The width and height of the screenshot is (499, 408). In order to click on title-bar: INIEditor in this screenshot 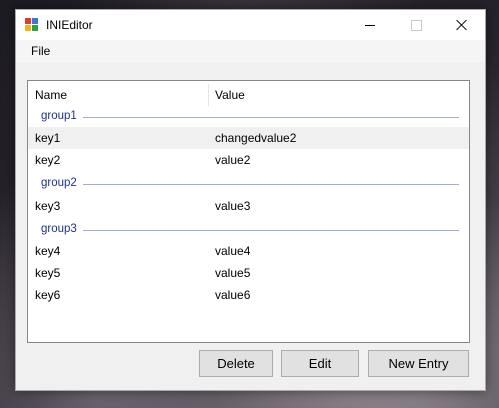, I will do `click(250, 25)`.